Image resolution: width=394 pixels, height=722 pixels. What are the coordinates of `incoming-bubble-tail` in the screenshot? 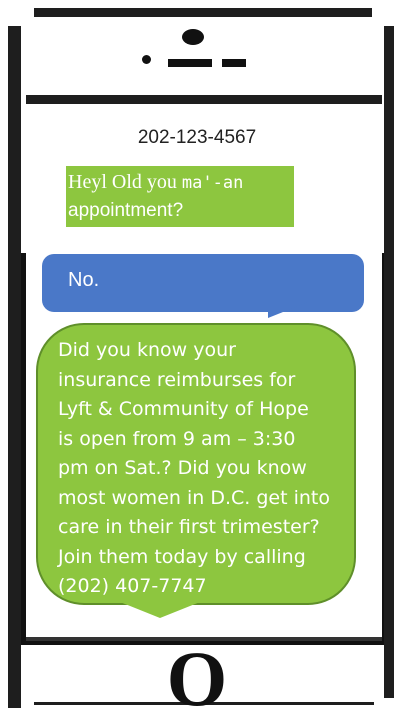 It's located at (160, 610).